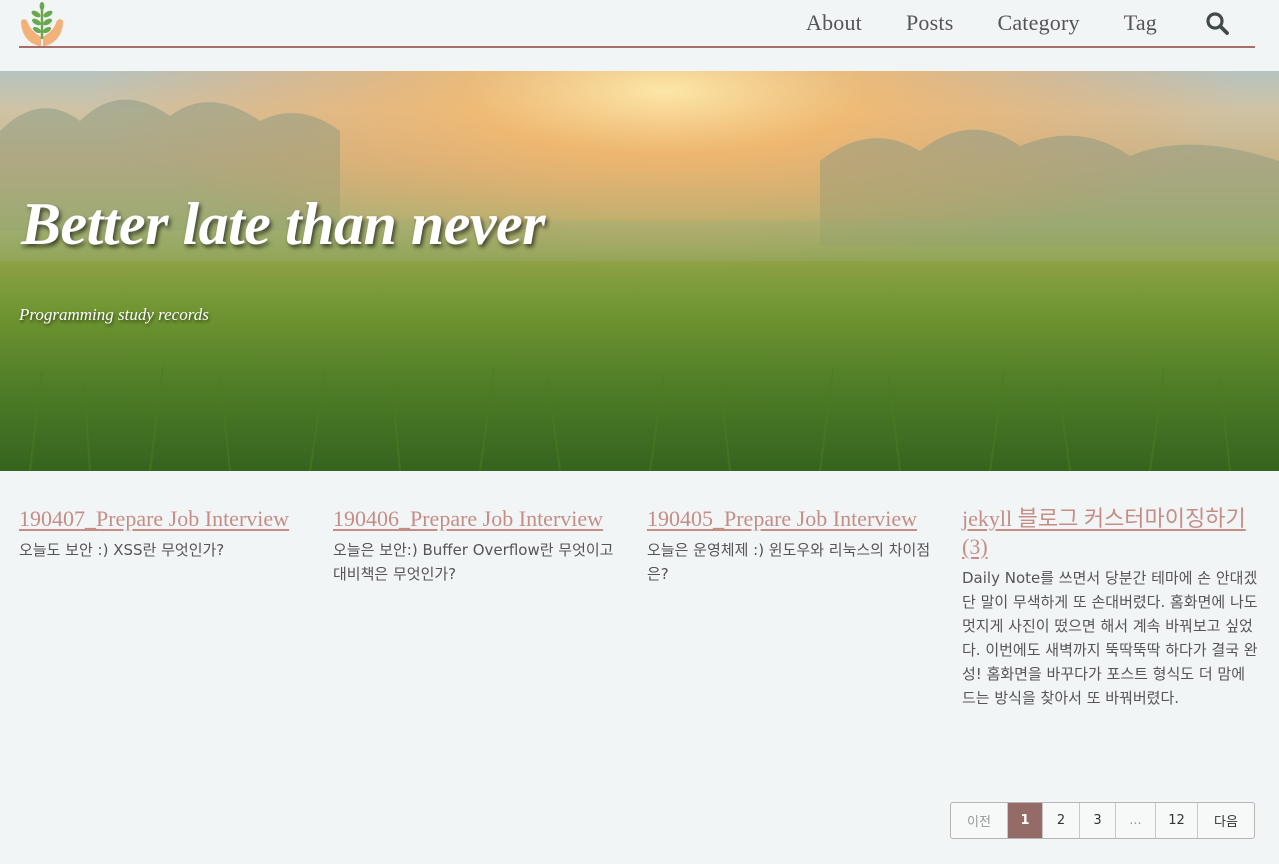 Image resolution: width=1279 pixels, height=864 pixels. What do you see at coordinates (1025, 820) in the screenshot?
I see `page-button-1: 1` at bounding box center [1025, 820].